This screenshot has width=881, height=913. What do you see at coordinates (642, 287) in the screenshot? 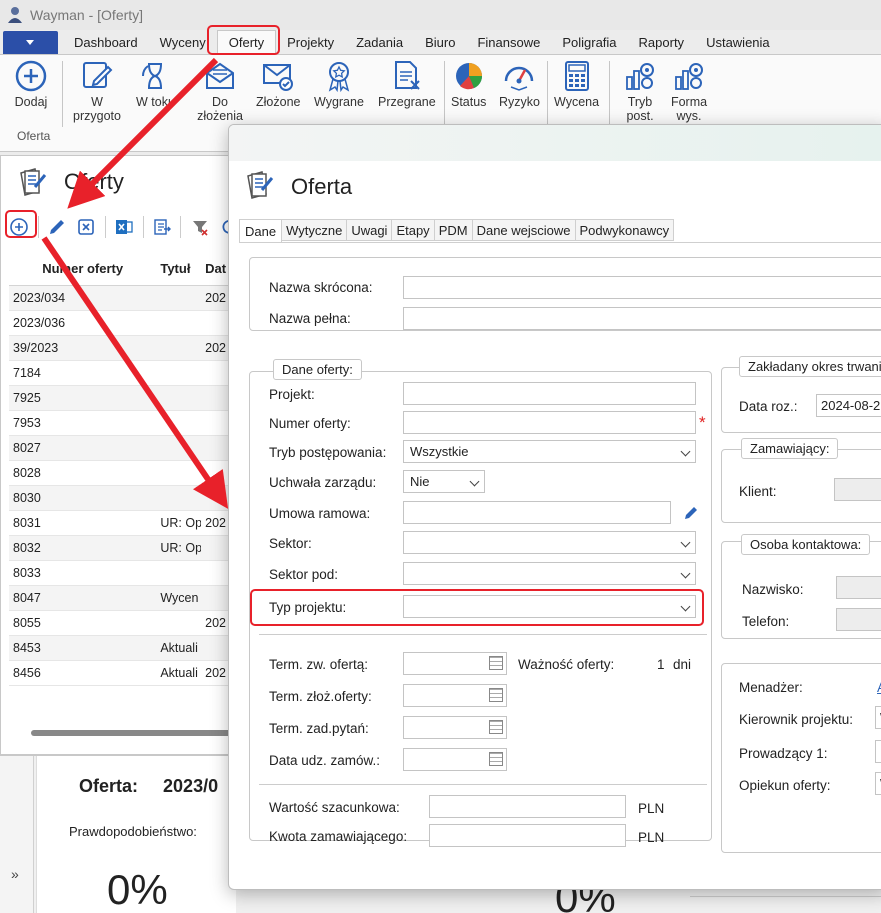
I see `nazwa-skrocona-input` at bounding box center [642, 287].